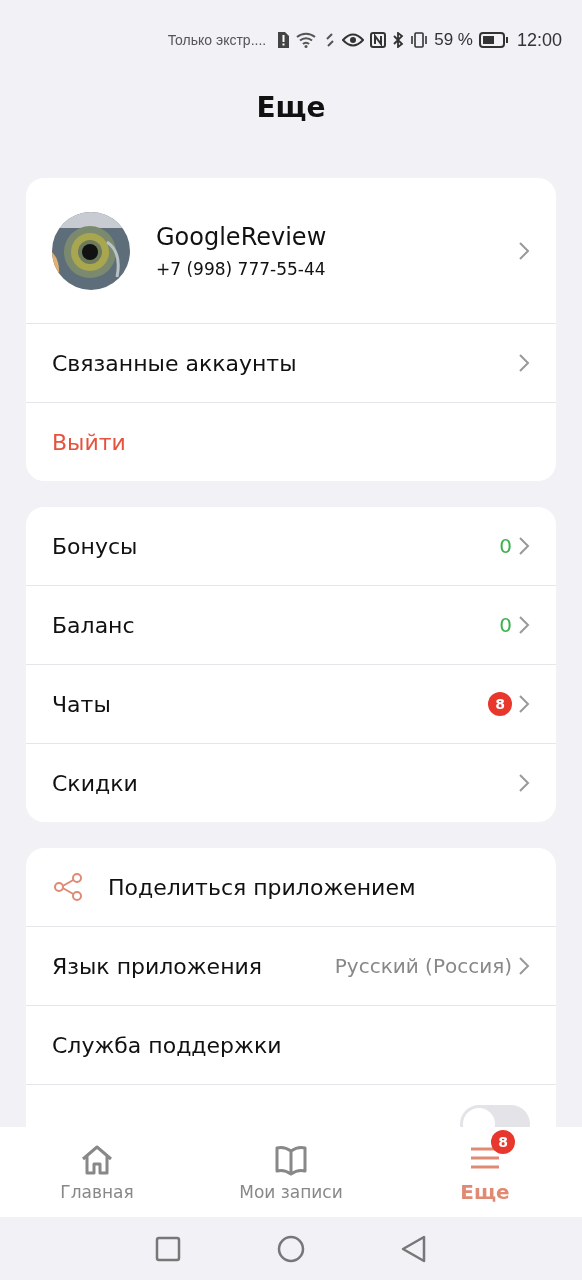 The height and width of the screenshot is (1280, 582). I want to click on profile-name: GoogleReview, so click(242, 236).